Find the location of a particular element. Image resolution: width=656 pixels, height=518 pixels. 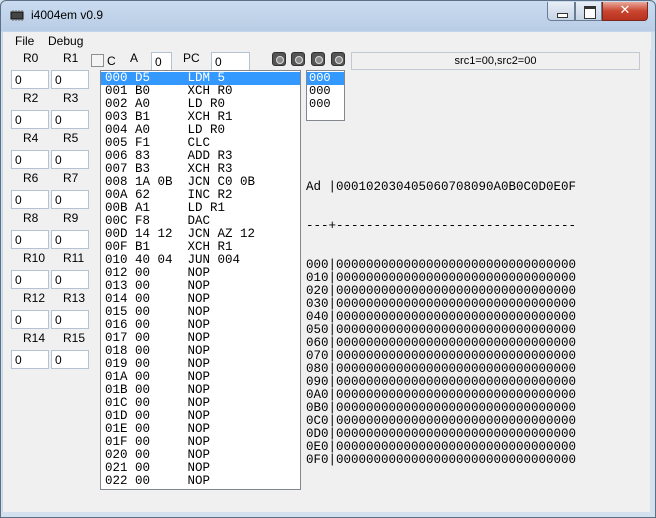

window-title: i4004em v0.9 is located at coordinates (67, 15).